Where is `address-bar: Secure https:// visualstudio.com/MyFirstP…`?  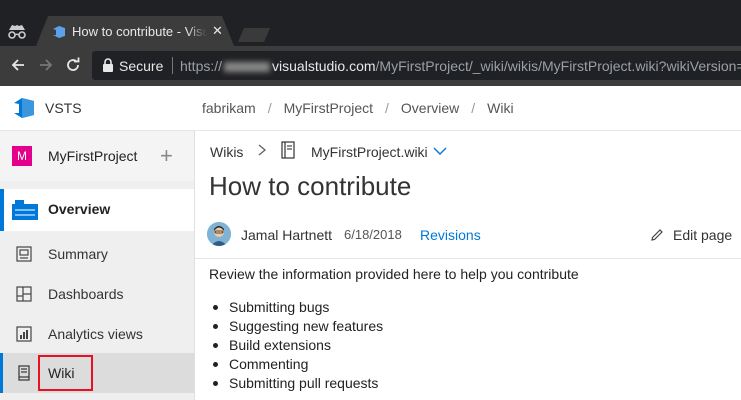
address-bar: Secure https:// visualstudio.com/MyFirstP… is located at coordinates (416, 65).